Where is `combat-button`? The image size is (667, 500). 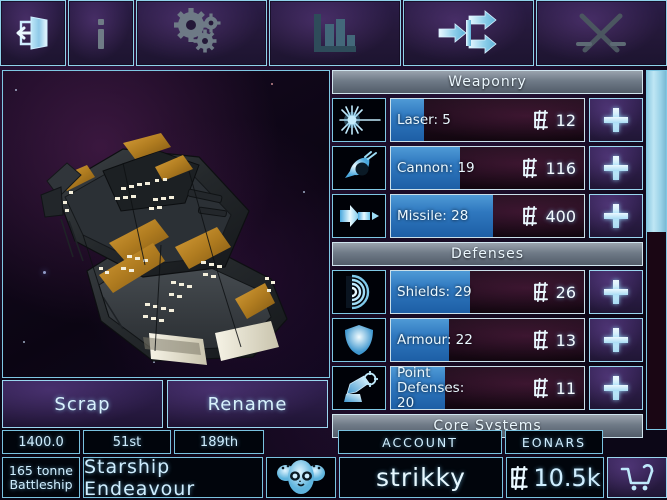 combat-button is located at coordinates (601, 33).